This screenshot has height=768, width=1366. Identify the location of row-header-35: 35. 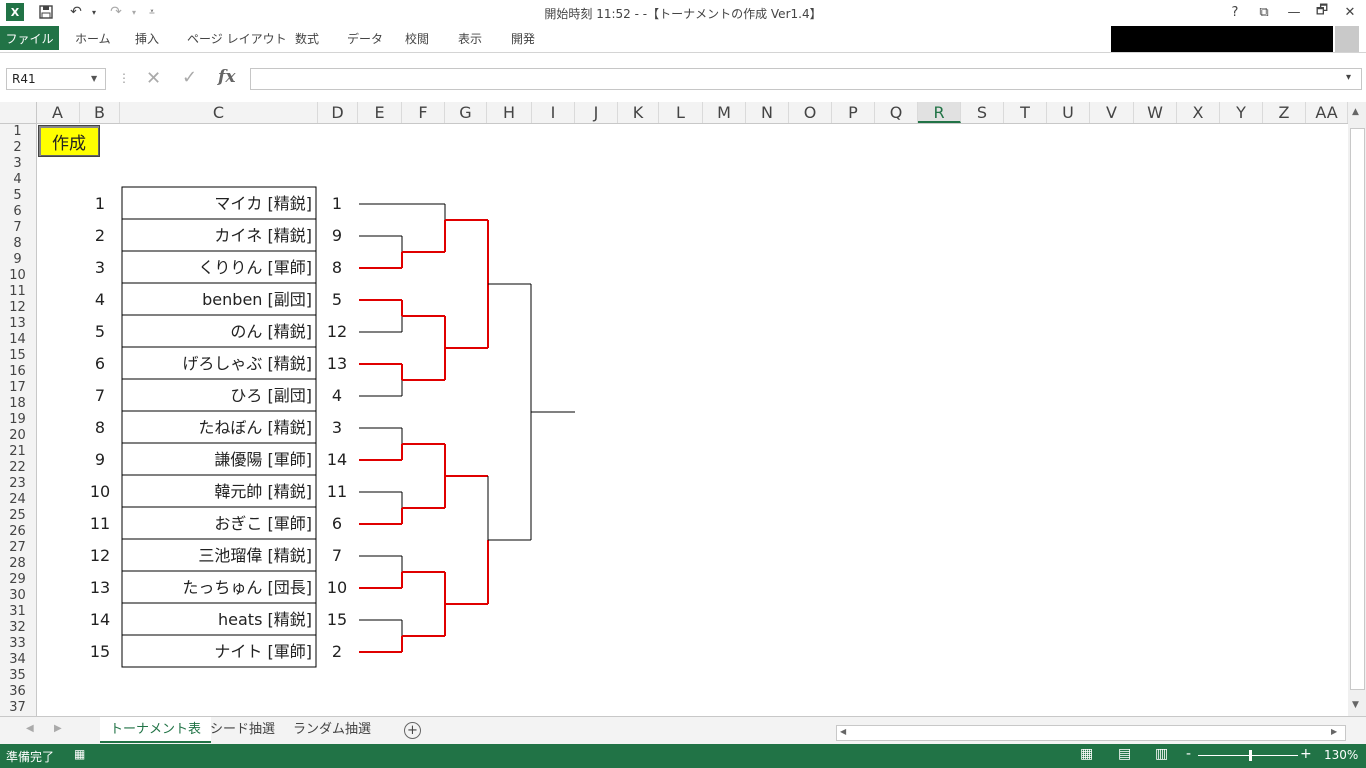
(17, 676).